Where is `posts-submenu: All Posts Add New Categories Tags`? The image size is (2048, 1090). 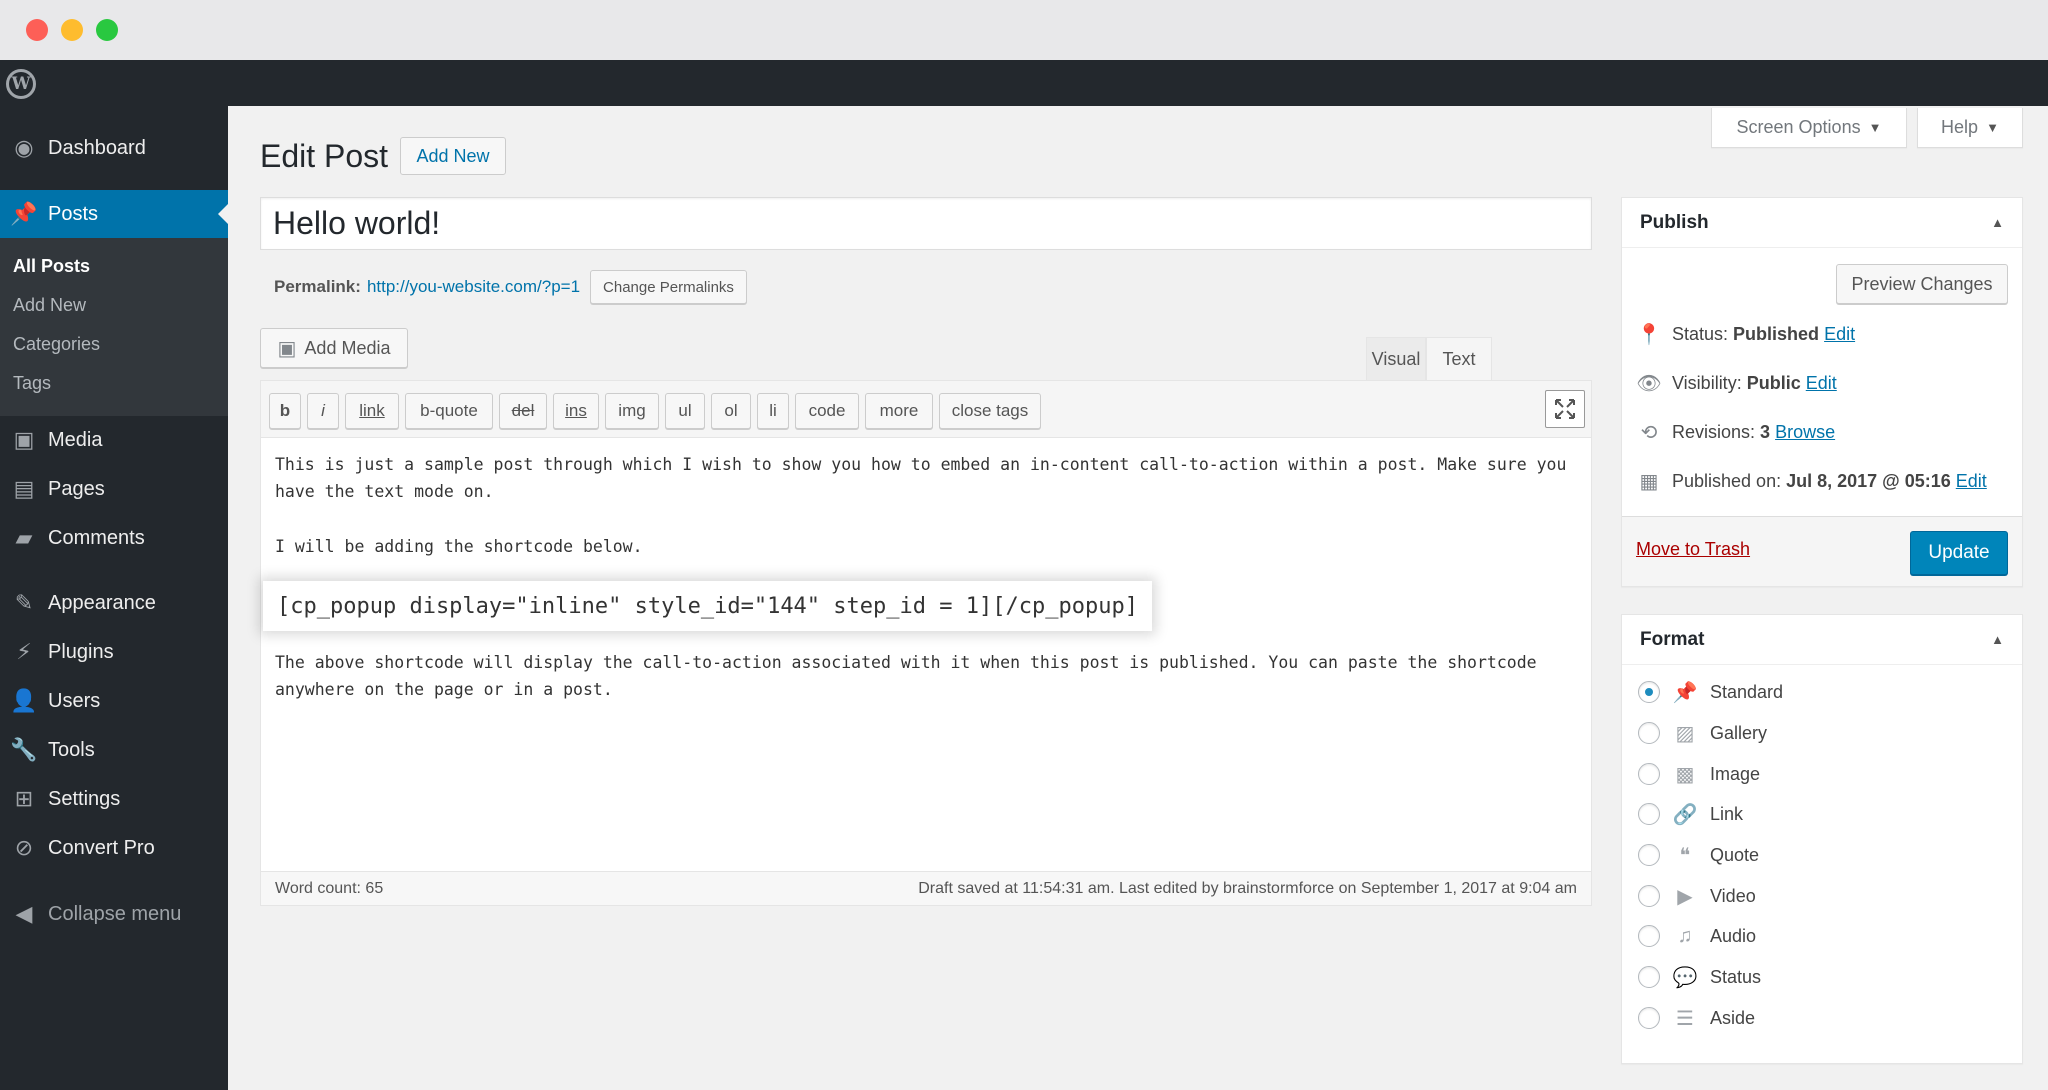
posts-submenu: All Posts Add New Categories Tags is located at coordinates (114, 327).